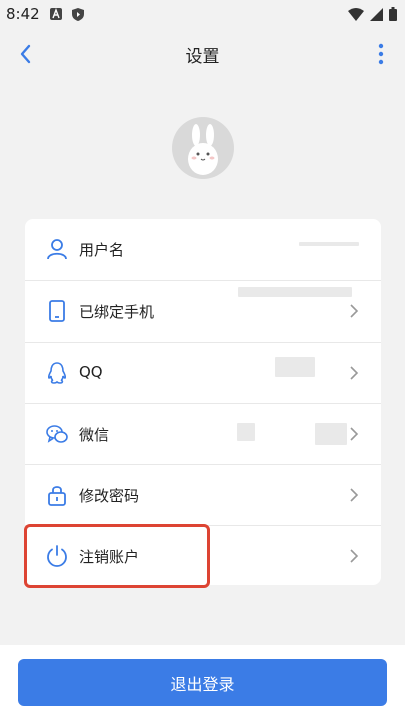 The width and height of the screenshot is (405, 720). Describe the element at coordinates (57, 373) in the screenshot. I see `qq-icon` at that location.